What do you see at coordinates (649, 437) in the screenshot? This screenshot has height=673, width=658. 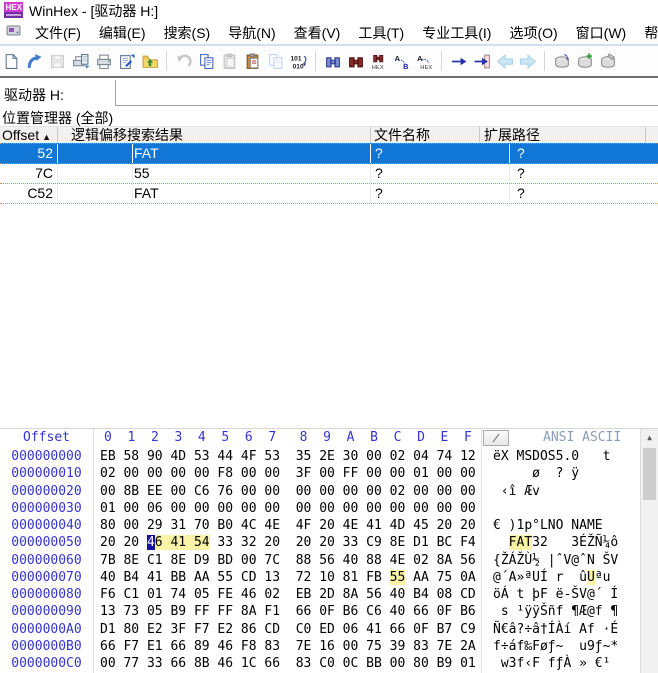 I see `scroll-up-icon: ▲` at bounding box center [649, 437].